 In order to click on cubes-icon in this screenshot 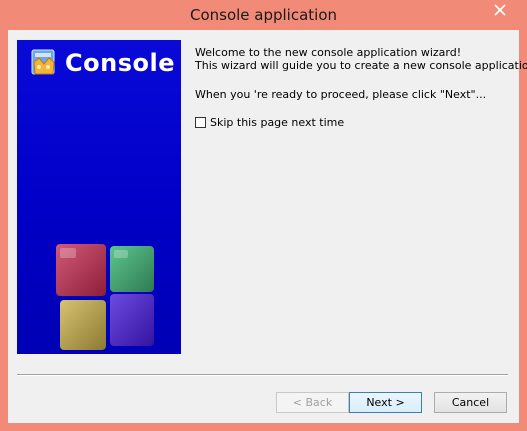, I will do `click(105, 297)`.